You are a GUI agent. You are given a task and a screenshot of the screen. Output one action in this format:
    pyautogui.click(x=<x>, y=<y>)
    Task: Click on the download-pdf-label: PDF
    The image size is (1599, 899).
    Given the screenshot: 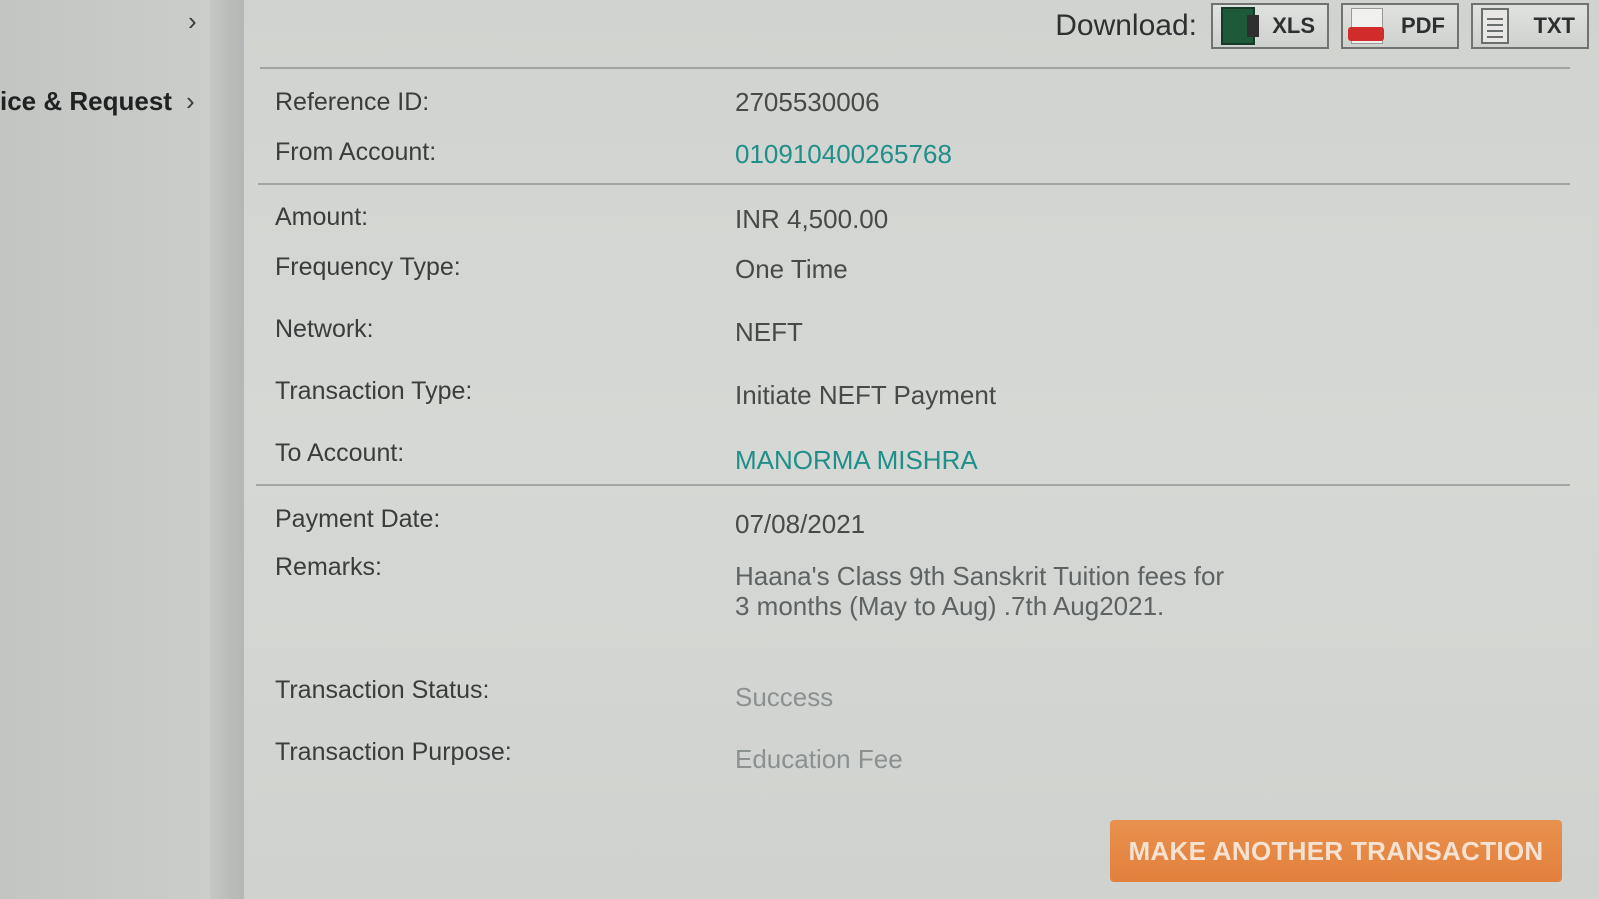 What is the action you would take?
    pyautogui.click(x=1423, y=25)
    